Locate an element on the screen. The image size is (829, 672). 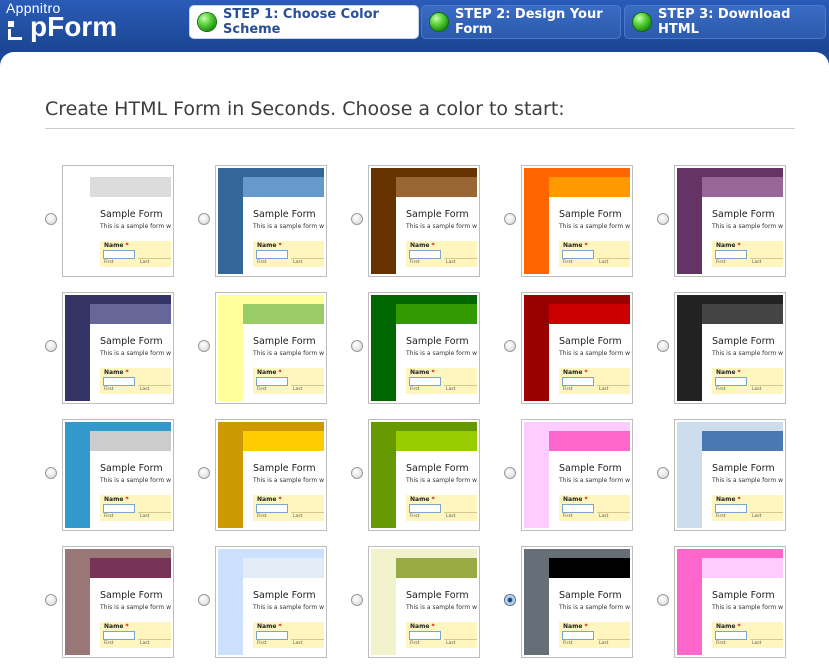
title-divider is located at coordinates (420, 128).